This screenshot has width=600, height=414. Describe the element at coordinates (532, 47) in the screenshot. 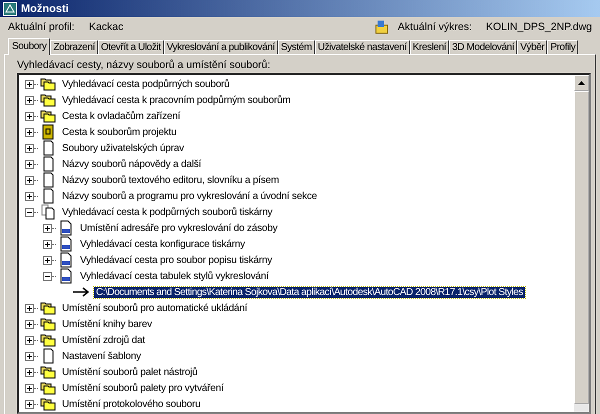

I see `tab: Výběr` at that location.